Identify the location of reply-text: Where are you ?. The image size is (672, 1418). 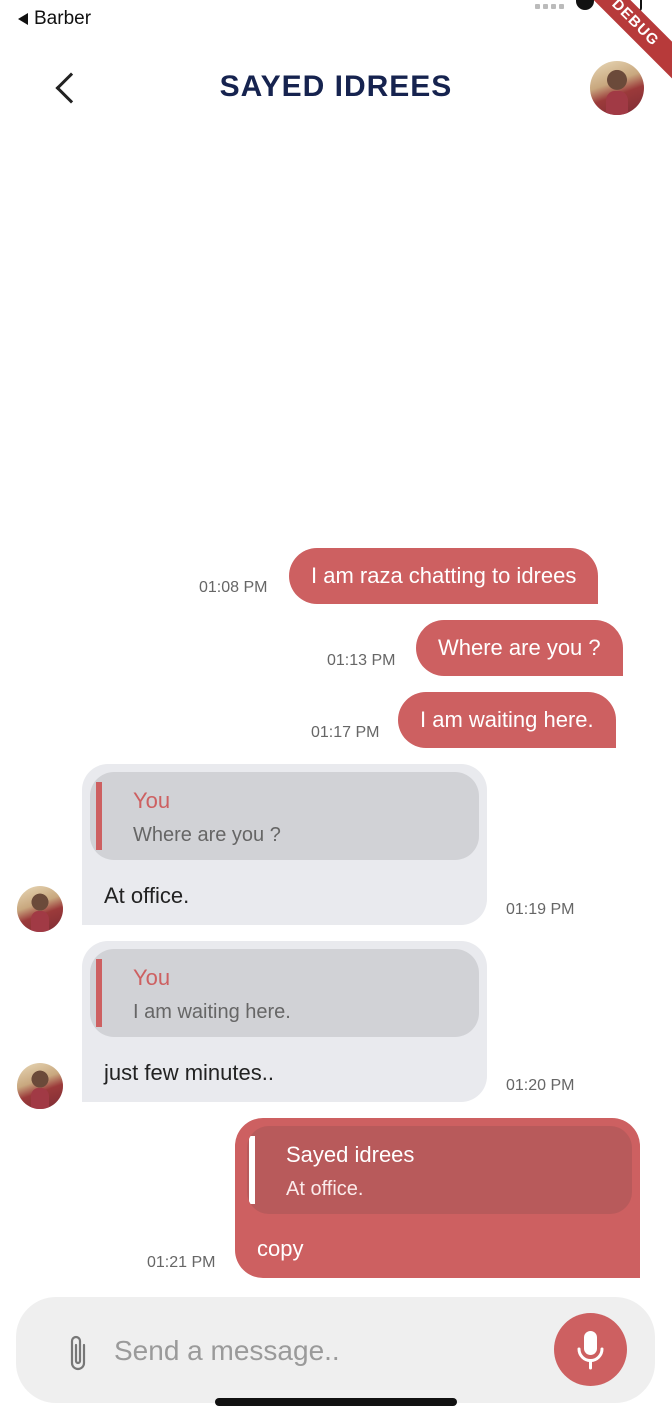
(207, 835).